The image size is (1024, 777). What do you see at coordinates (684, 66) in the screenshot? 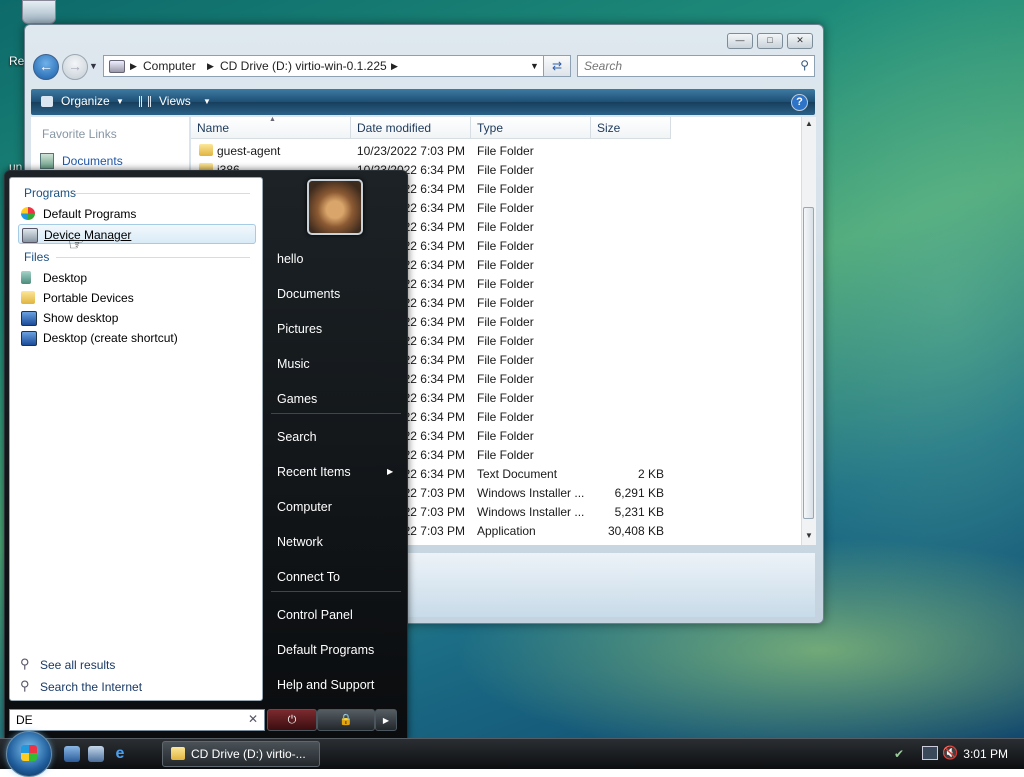
I see `search-input` at bounding box center [684, 66].